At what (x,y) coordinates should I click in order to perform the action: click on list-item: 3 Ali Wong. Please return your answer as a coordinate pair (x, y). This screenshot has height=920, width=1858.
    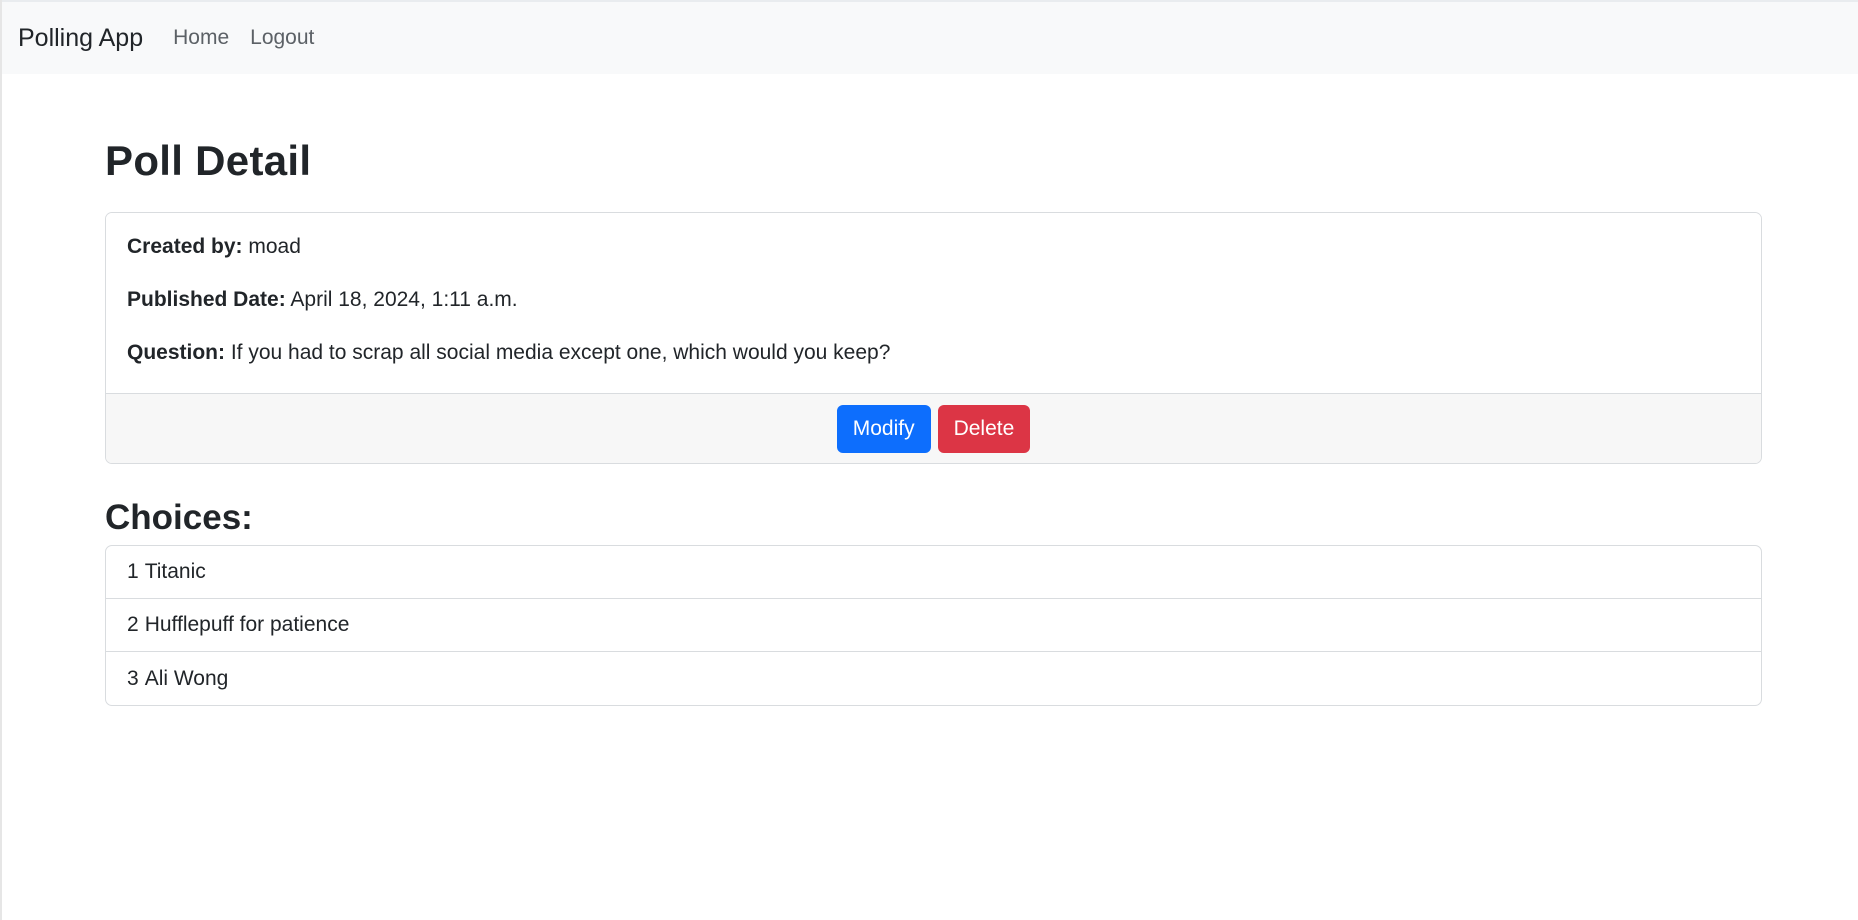
    Looking at the image, I should click on (933, 678).